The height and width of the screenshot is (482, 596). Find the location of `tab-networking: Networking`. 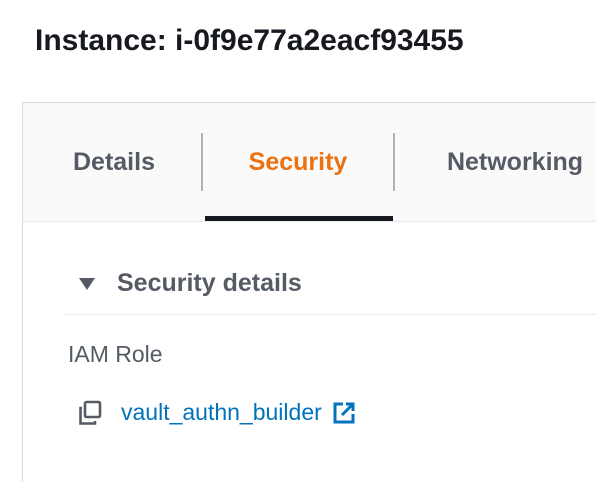

tab-networking: Networking is located at coordinates (505, 162).